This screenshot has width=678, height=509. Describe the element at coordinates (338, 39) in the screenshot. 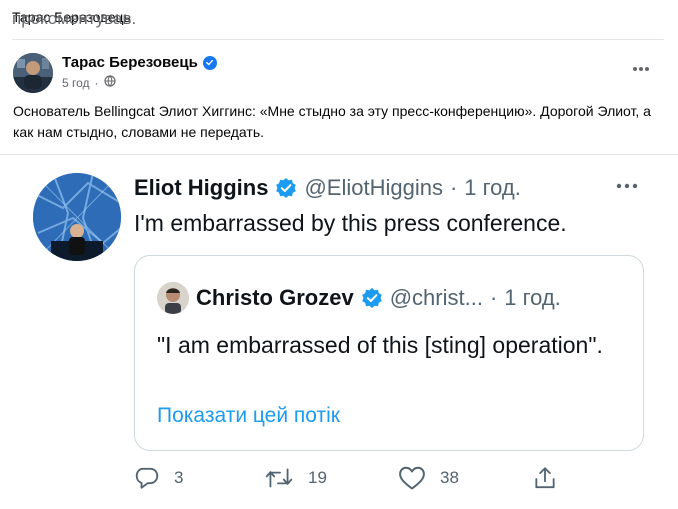

I see `divider` at that location.